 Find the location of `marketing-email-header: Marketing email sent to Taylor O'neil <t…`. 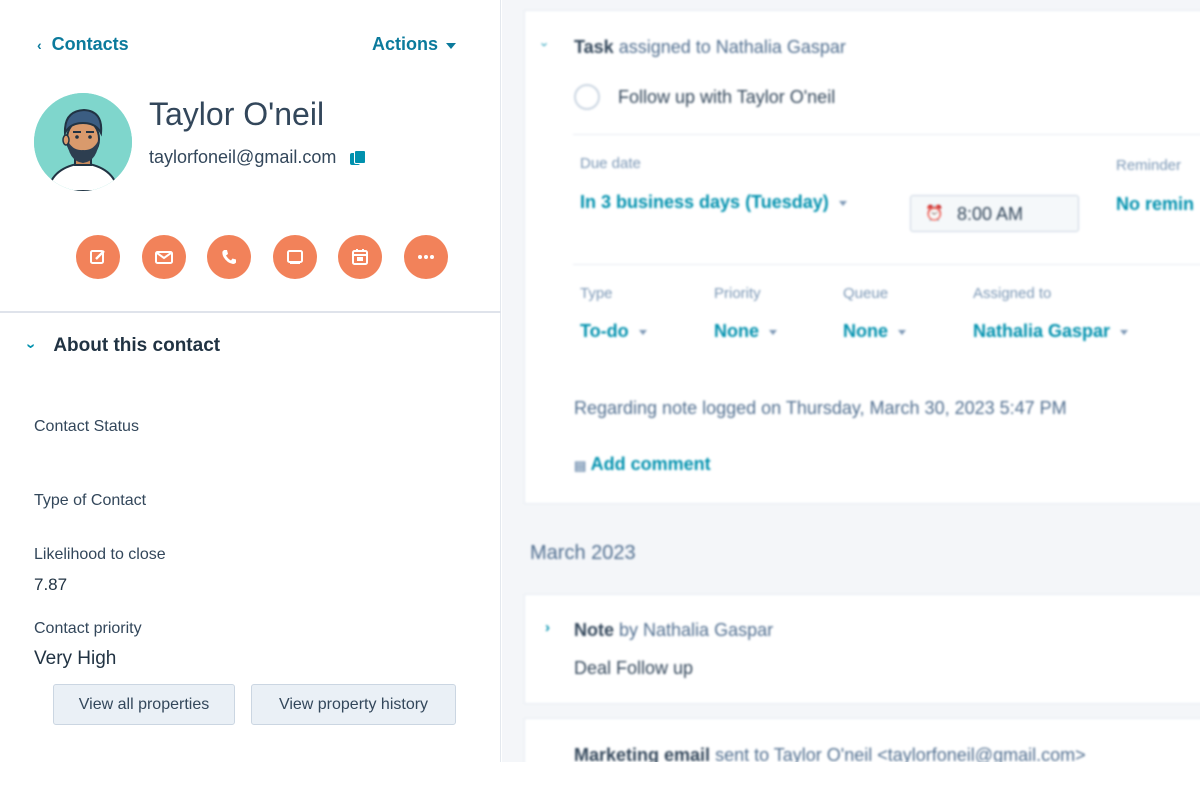

marketing-email-header: Marketing email sent to Taylor O'neil <t… is located at coordinates (830, 753).